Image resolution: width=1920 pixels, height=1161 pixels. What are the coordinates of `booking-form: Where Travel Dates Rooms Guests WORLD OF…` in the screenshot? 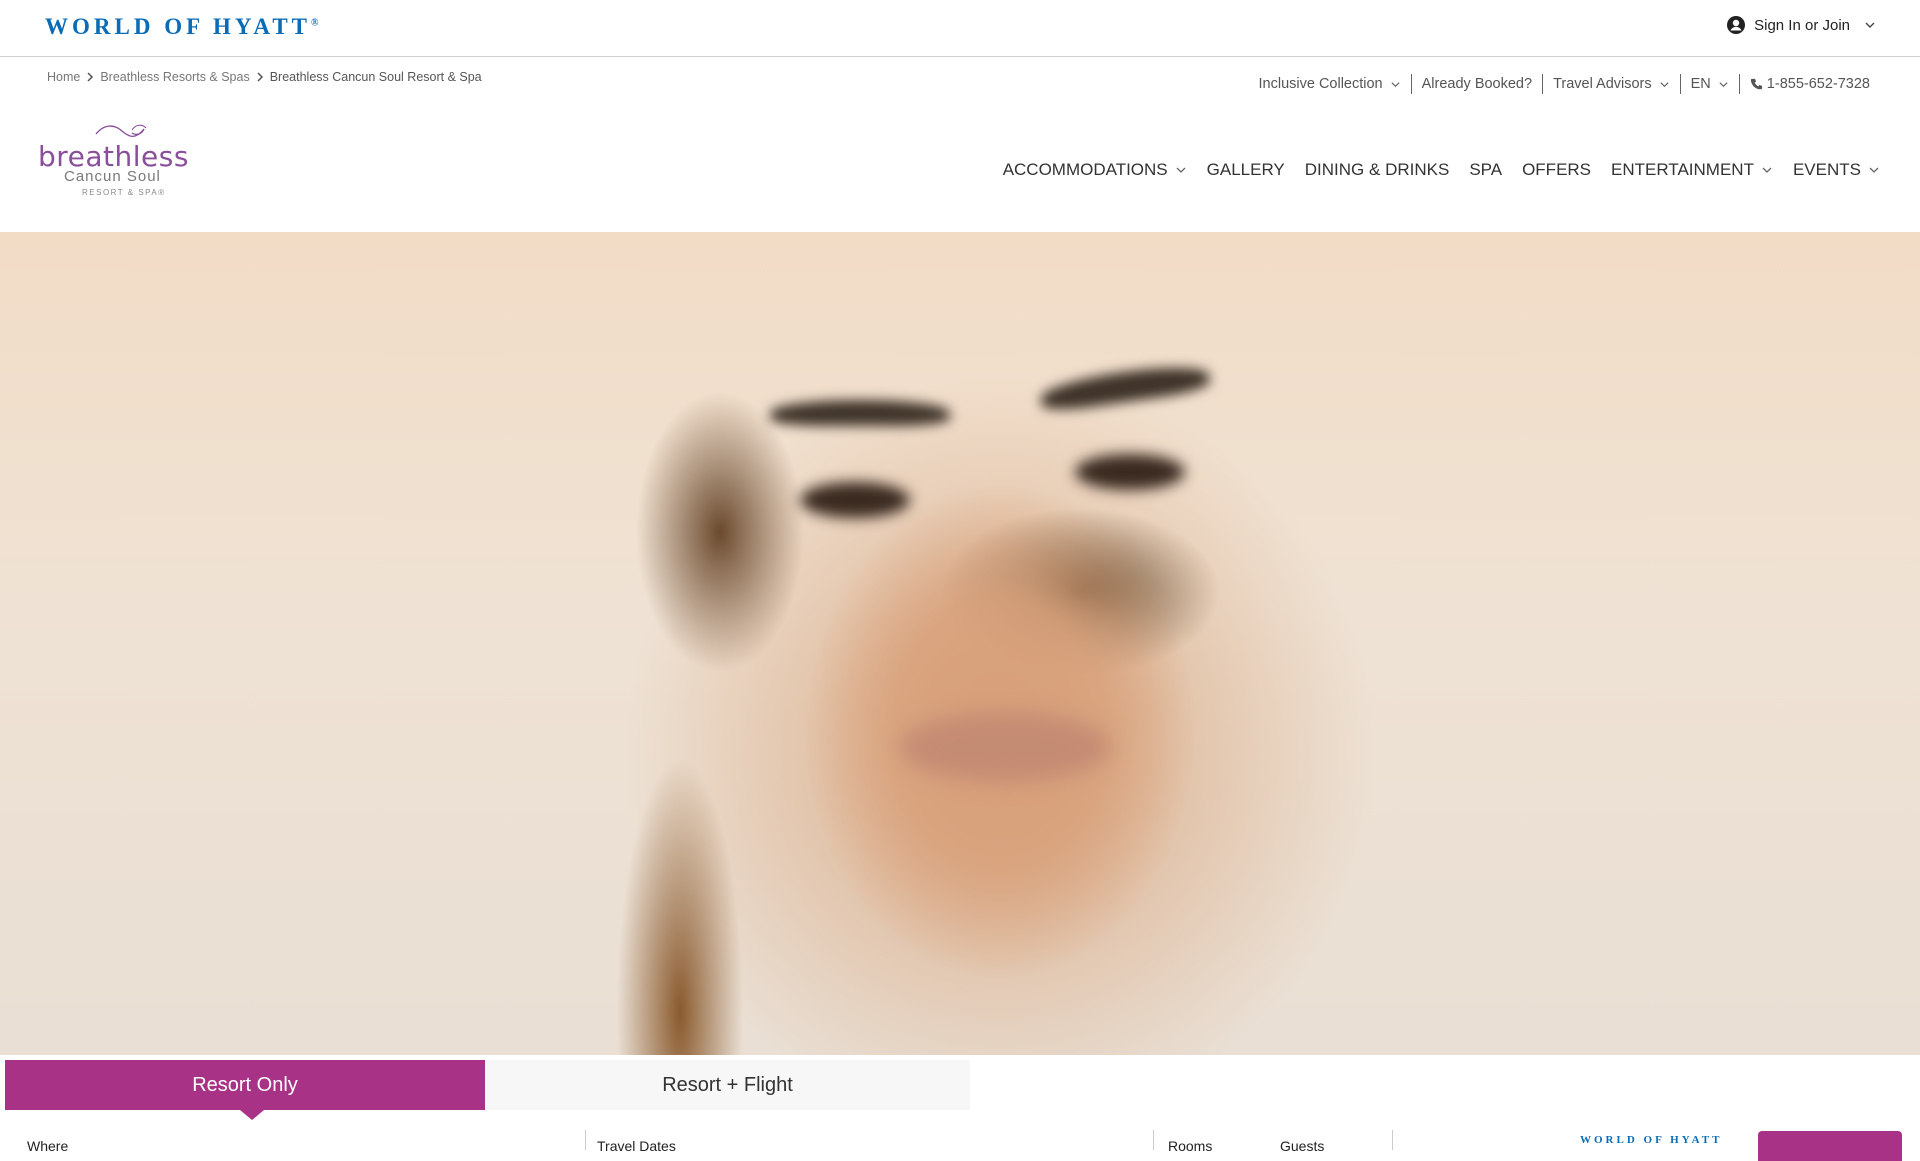 It's located at (960, 1140).